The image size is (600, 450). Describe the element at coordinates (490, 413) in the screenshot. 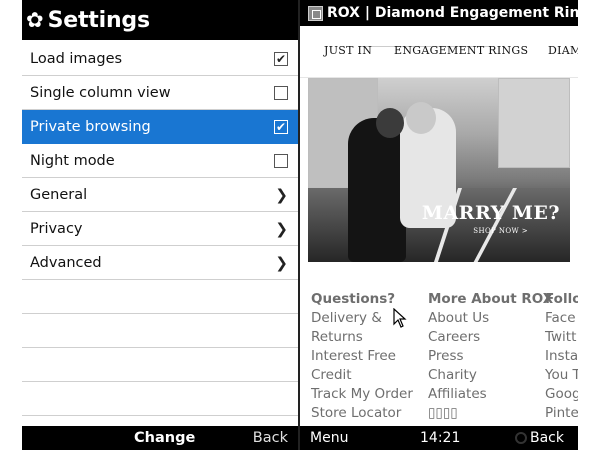

I see `footer-link: ▯▯▯▯` at that location.